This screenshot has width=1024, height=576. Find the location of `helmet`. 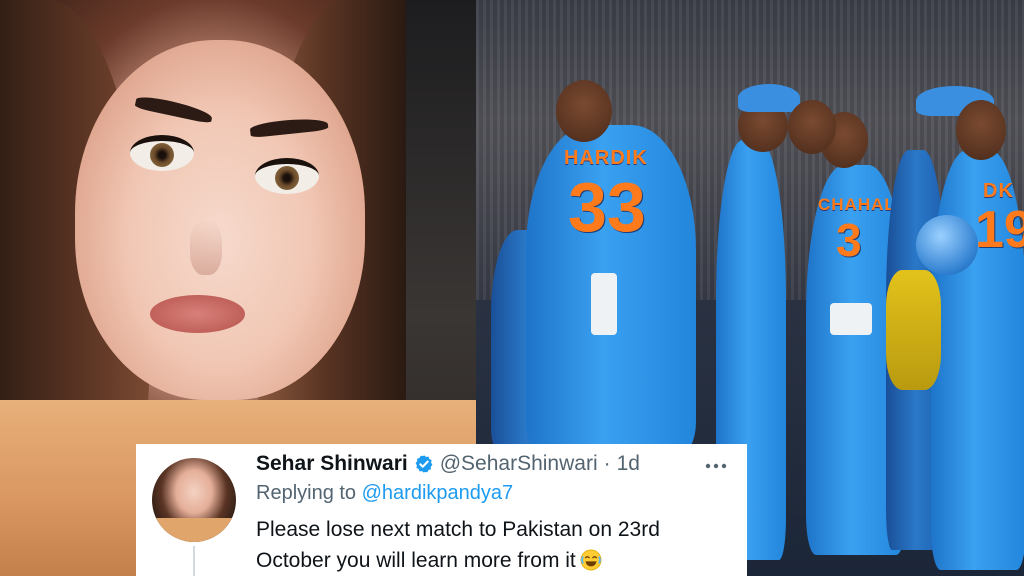

helmet is located at coordinates (947, 245).